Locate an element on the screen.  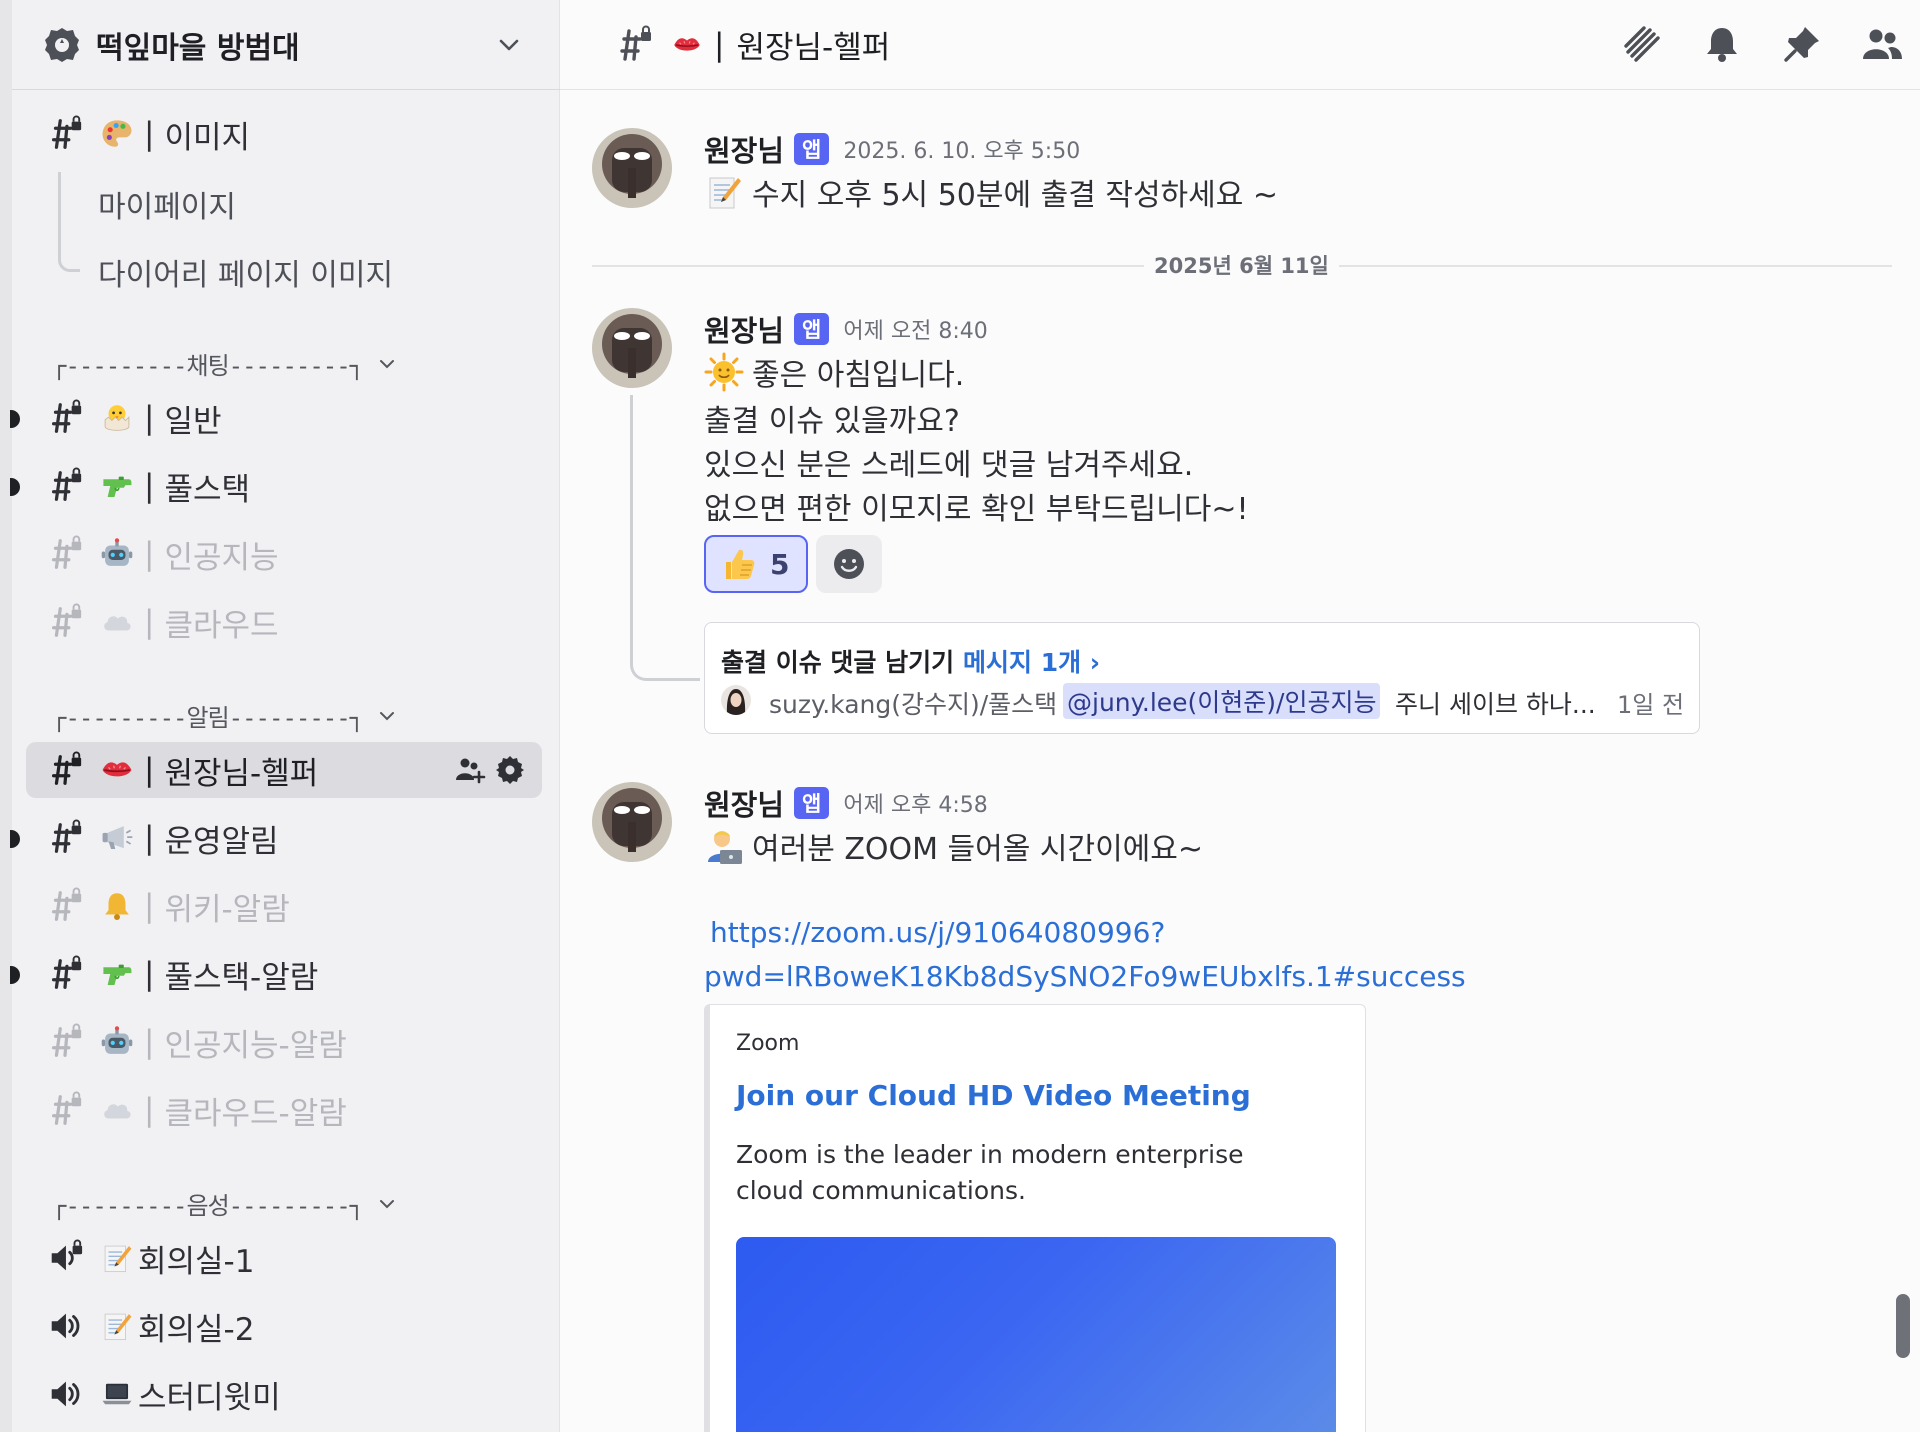
zoom-link: https://zoom.us/j/91064080996? is located at coordinates (937, 932).